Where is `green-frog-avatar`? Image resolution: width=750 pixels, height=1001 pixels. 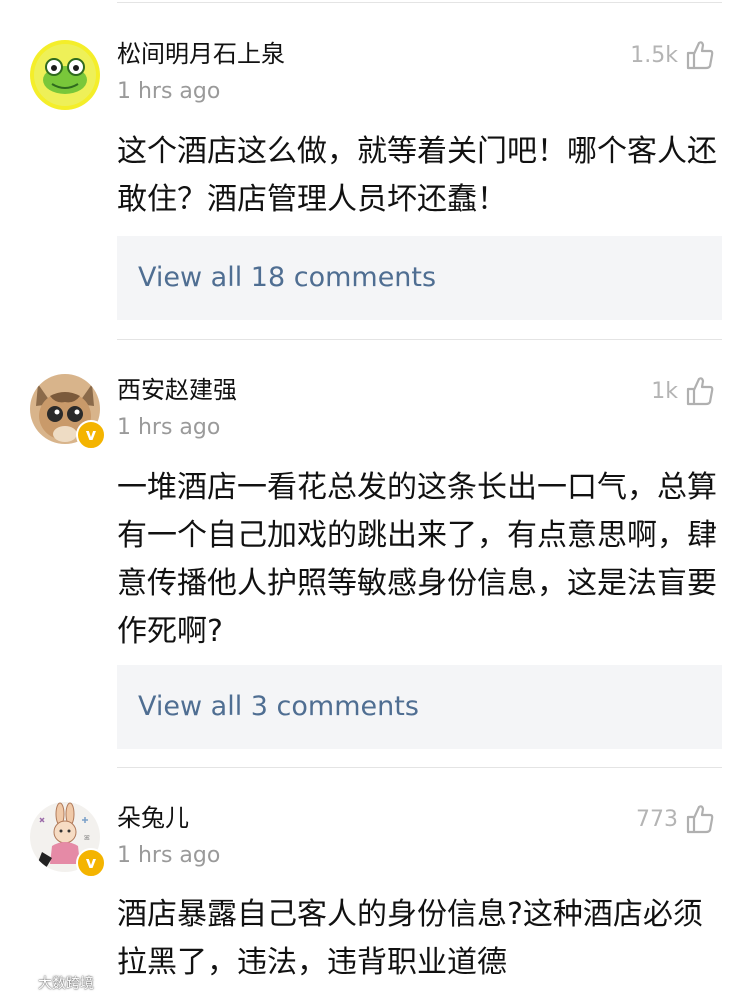 green-frog-avatar is located at coordinates (65, 75).